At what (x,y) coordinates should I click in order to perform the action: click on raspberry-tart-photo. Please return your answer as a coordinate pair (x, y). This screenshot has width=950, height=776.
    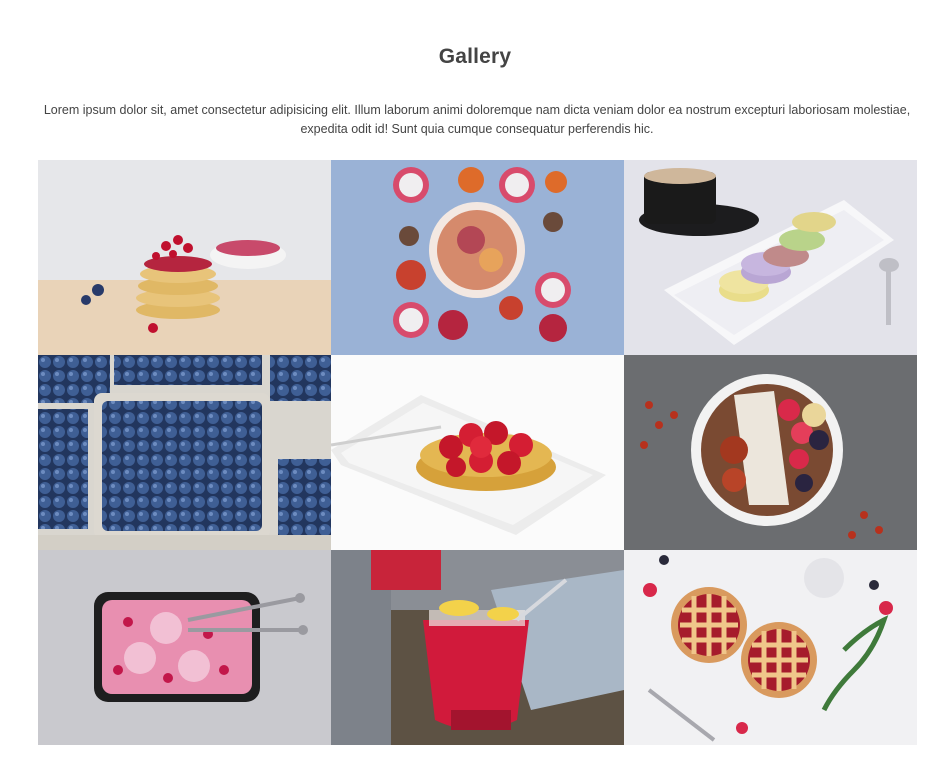
    Looking at the image, I should click on (477, 452).